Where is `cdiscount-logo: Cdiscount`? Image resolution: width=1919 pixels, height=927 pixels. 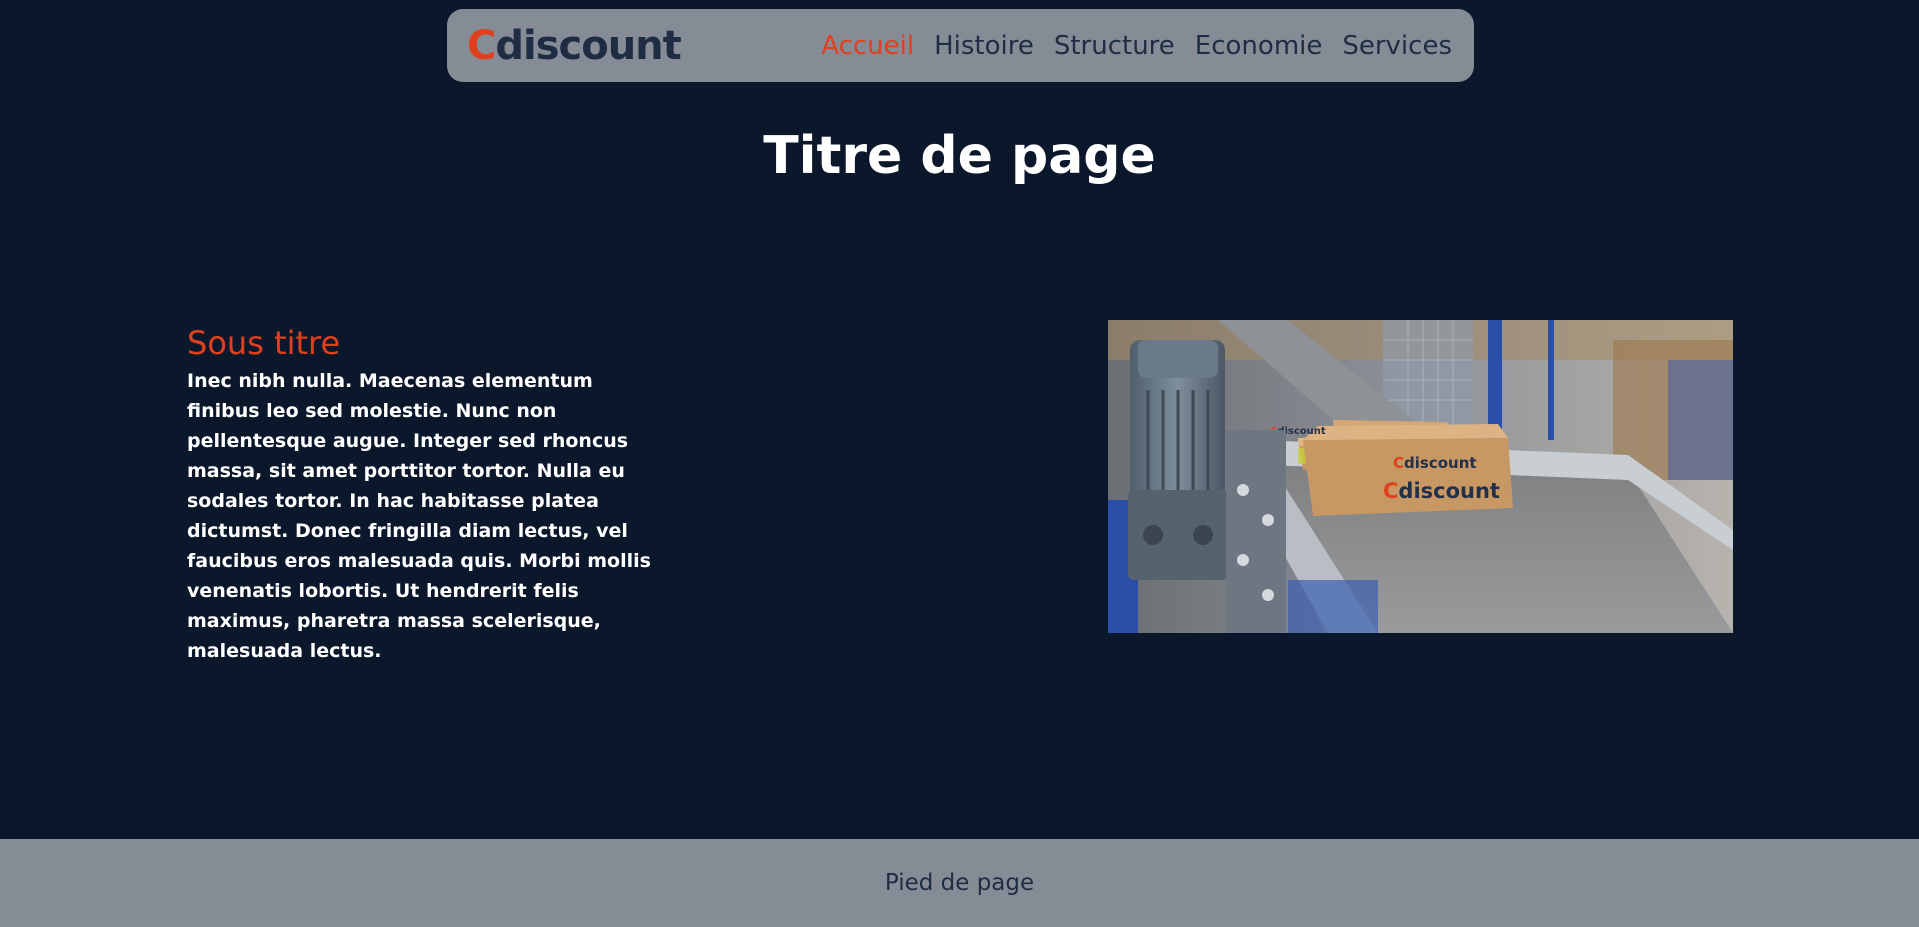
cdiscount-logo: Cdiscount is located at coordinates (574, 46).